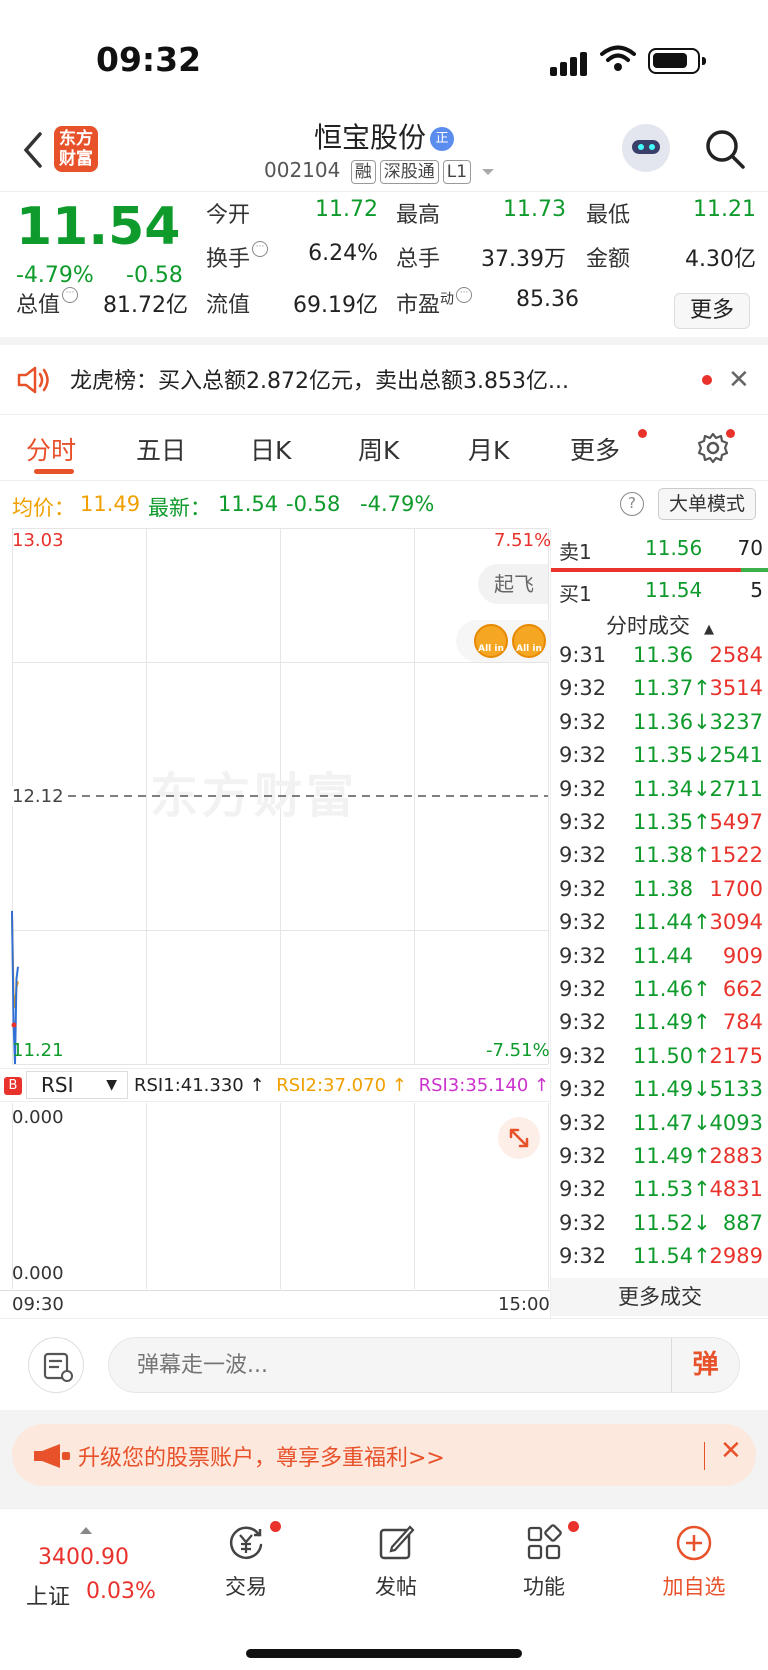  What do you see at coordinates (672, 822) in the screenshot?
I see `trade-price: 11.35↑` at bounding box center [672, 822].